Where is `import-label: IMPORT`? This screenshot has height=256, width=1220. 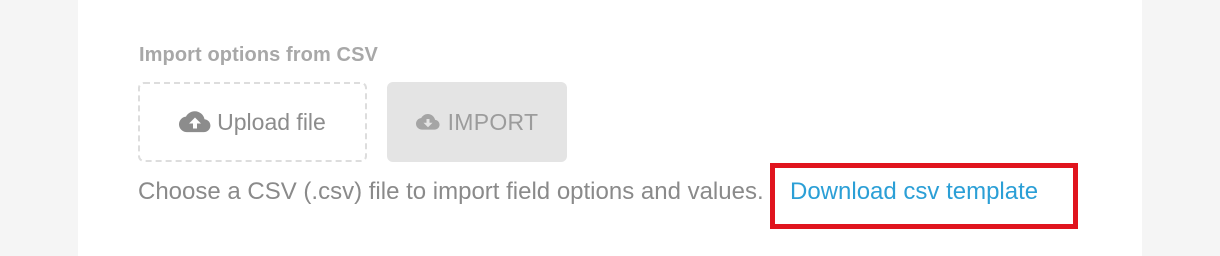
import-label: IMPORT is located at coordinates (493, 121).